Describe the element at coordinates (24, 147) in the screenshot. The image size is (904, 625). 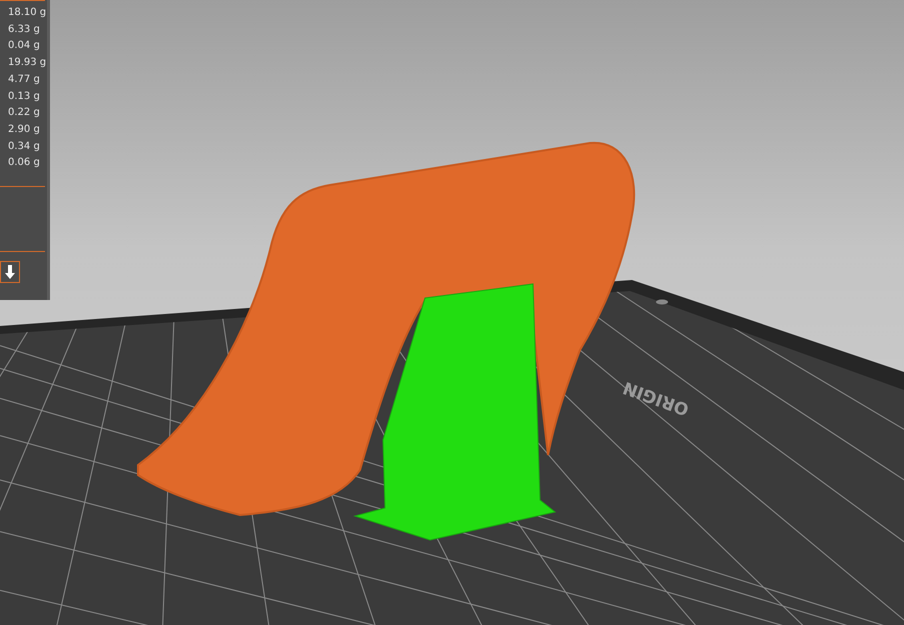
I see `filament-weight: 0.34 g` at that location.